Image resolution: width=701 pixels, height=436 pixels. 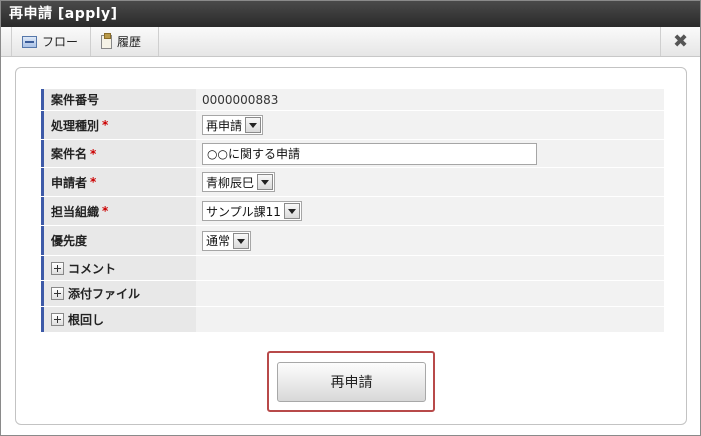 What do you see at coordinates (118, 125) in the screenshot?
I see `process-type-label: 処理種別 *` at bounding box center [118, 125].